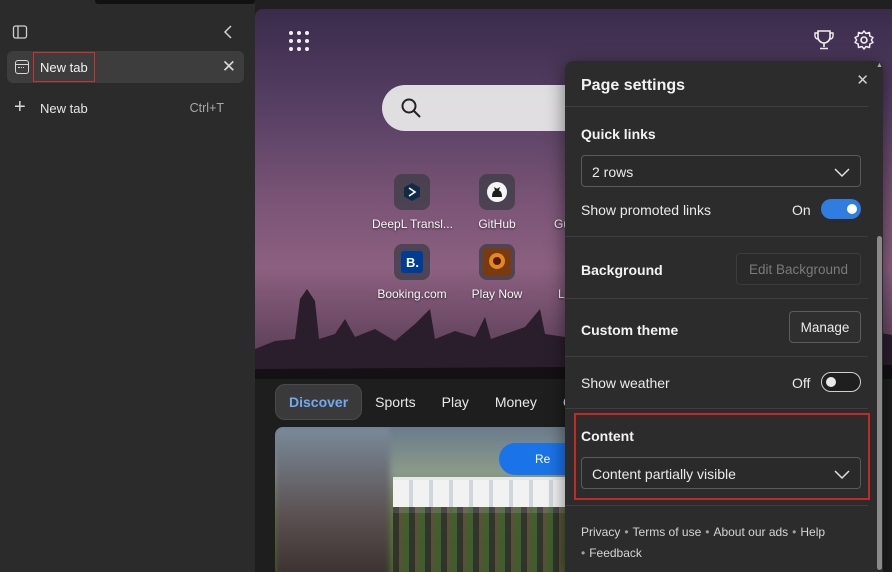 The width and height of the screenshot is (892, 572). Describe the element at coordinates (618, 134) in the screenshot. I see `quick-links-heading: Quick links` at that location.